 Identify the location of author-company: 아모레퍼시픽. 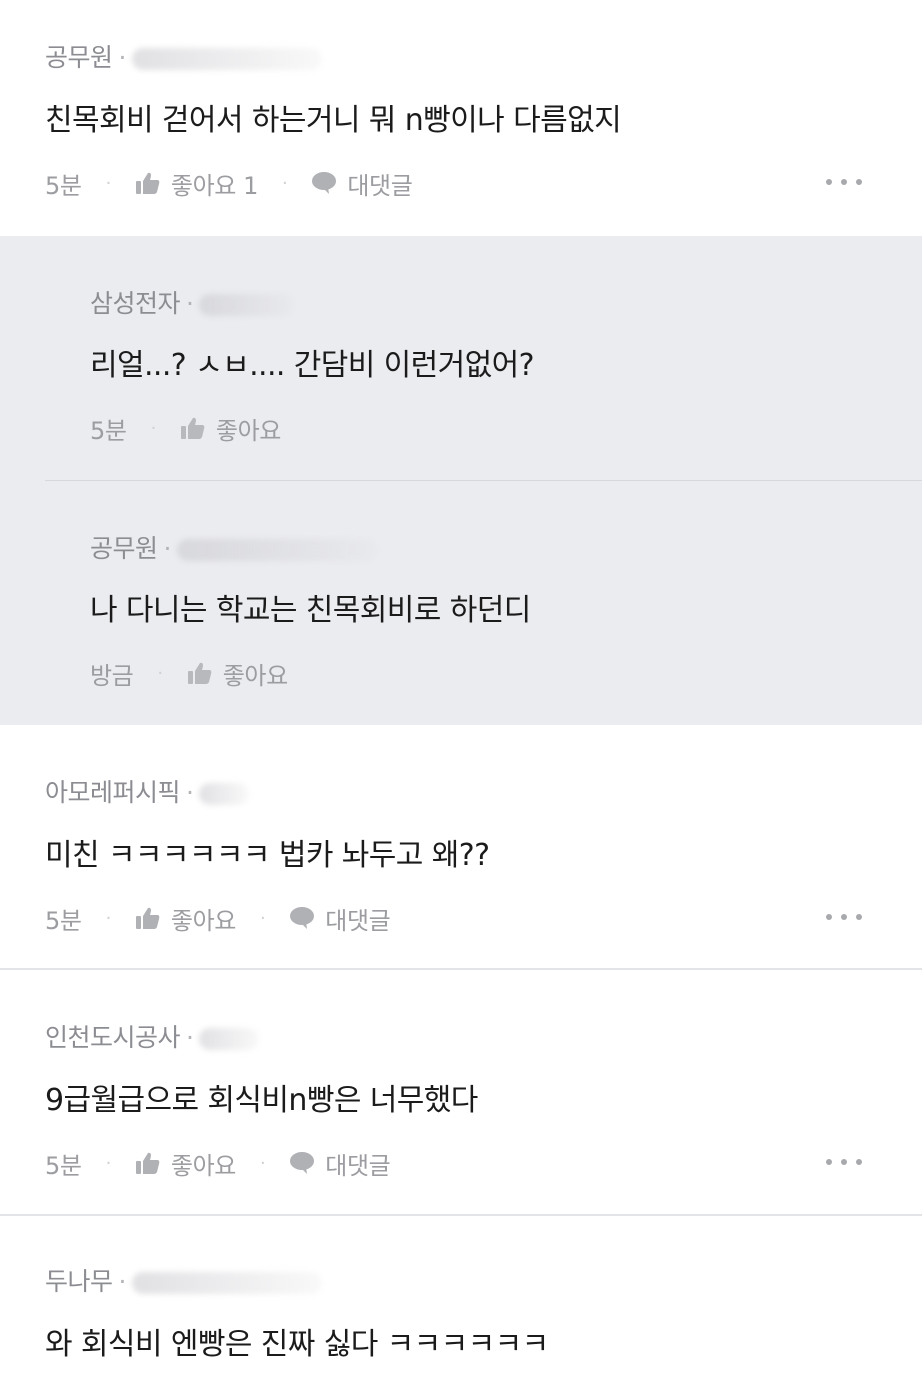
(113, 792).